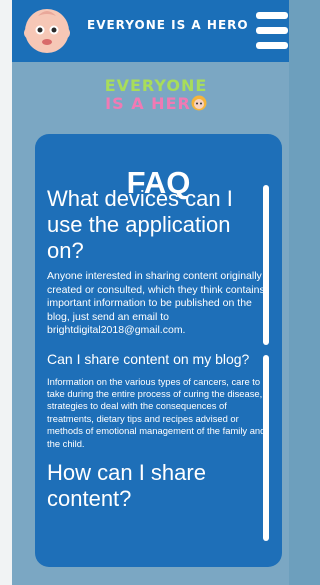 The height and width of the screenshot is (585, 320). Describe the element at coordinates (148, 103) in the screenshot. I see `logo-line-2-text: IS A HER` at that location.